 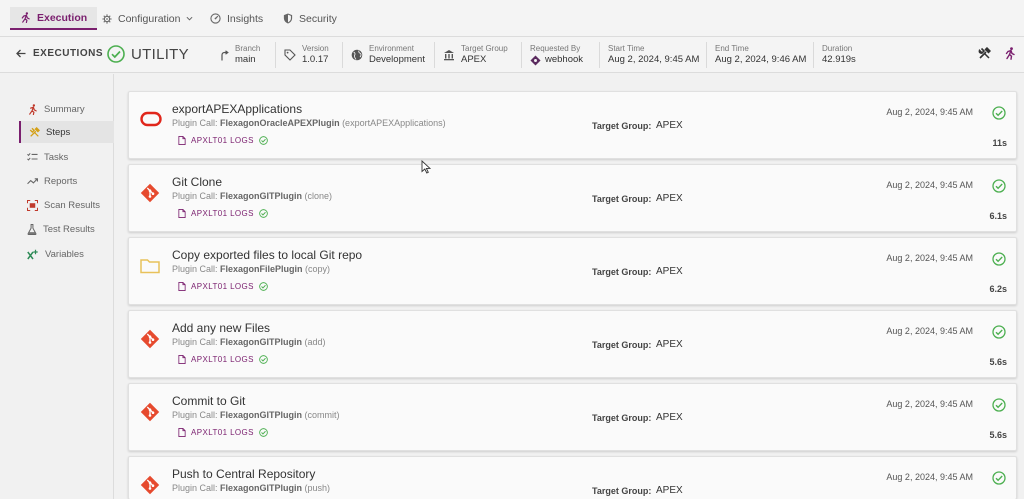 I want to click on step-plugin-call: Plugin Call: FlexagonGITPlugin (clone), so click(x=252, y=196).